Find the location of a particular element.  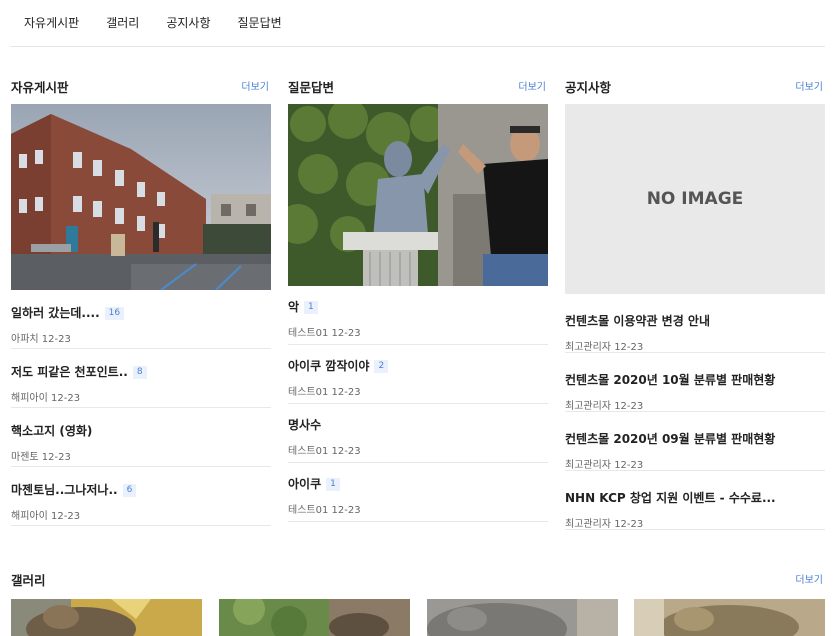

list-item: NHN KCP 창업 지원 이벤트 - 수수료... 최고관리자 12-23 is located at coordinates (695, 500).